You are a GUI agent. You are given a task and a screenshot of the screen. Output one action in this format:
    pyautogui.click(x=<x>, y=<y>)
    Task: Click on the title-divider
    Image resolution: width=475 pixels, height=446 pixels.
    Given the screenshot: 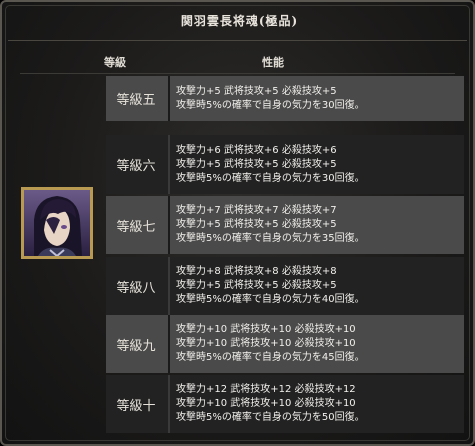 What is the action you would take?
    pyautogui.click(x=237, y=40)
    